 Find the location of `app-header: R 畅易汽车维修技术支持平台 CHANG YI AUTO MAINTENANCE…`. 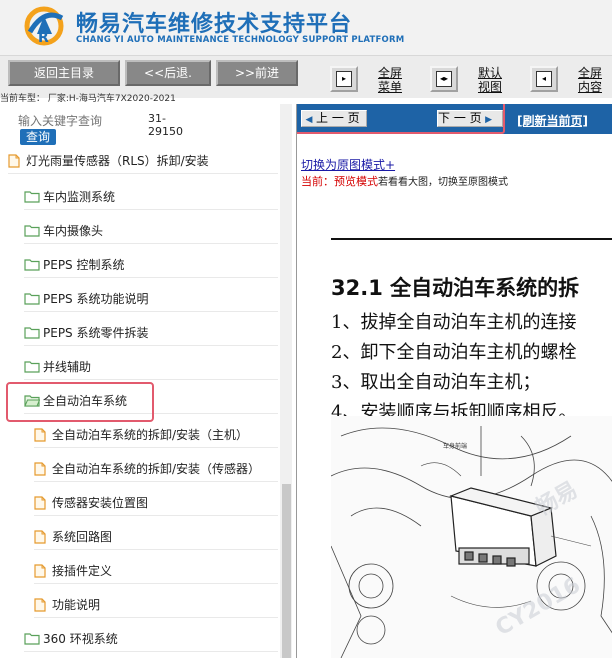

app-header: R 畅易汽车维修技术支持平台 CHANG YI AUTO MAINTENANCE… is located at coordinates (306, 28).